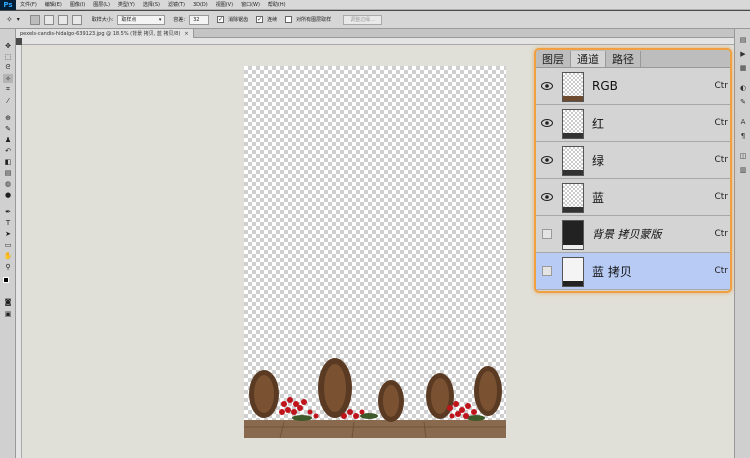 This screenshot has width=750, height=458. What do you see at coordinates (8, 172) in the screenshot?
I see `gradient-tool-icon: ▤` at bounding box center [8, 172].